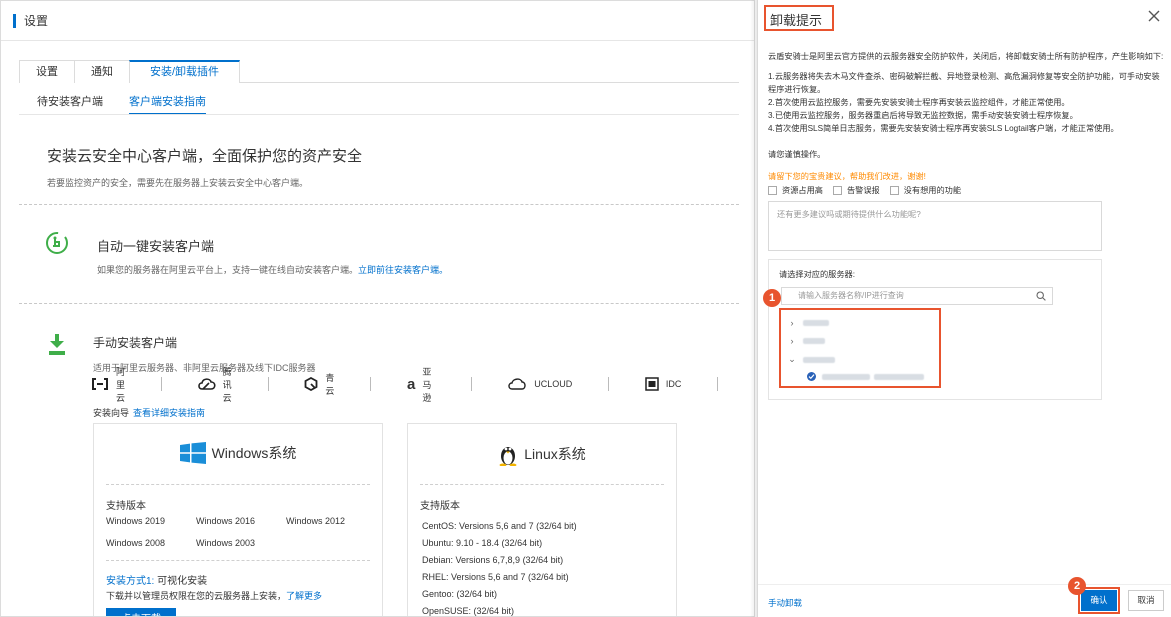 The width and height of the screenshot is (1171, 617). I want to click on reason-checkbox: 没有想用的功能, so click(925, 190).